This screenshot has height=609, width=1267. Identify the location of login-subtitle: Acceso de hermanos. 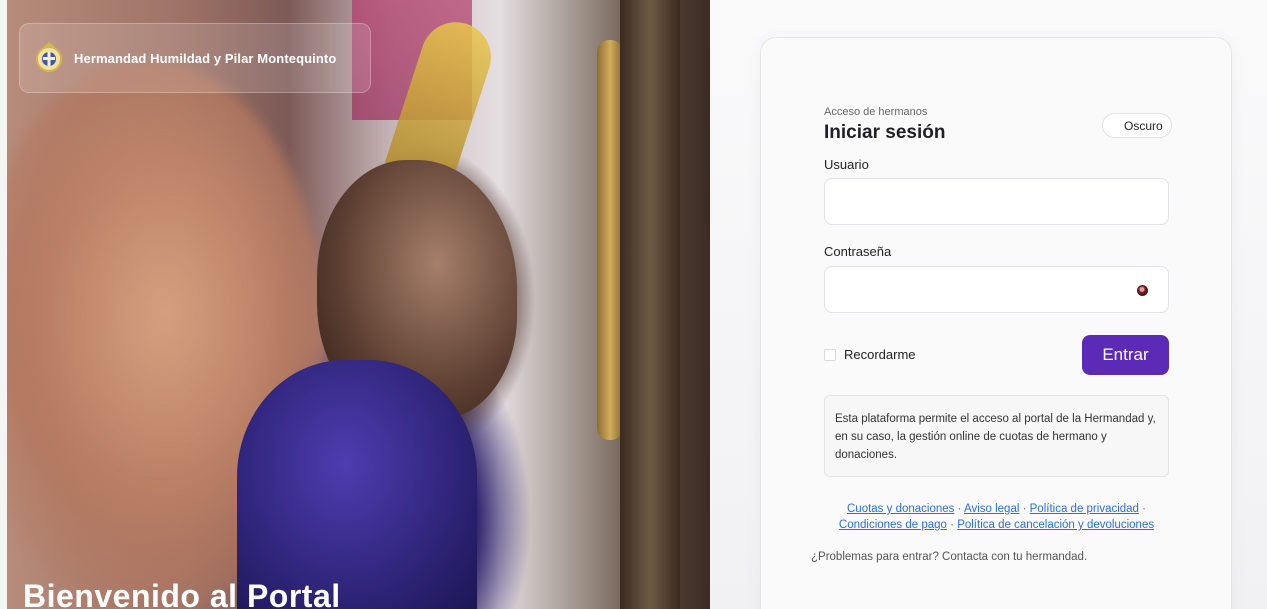
(876, 112).